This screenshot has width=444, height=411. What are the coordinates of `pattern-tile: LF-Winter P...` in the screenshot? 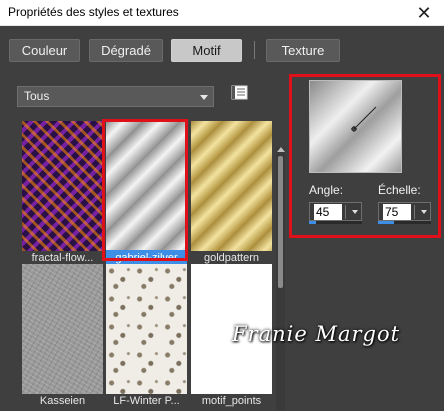 It's located at (146, 337).